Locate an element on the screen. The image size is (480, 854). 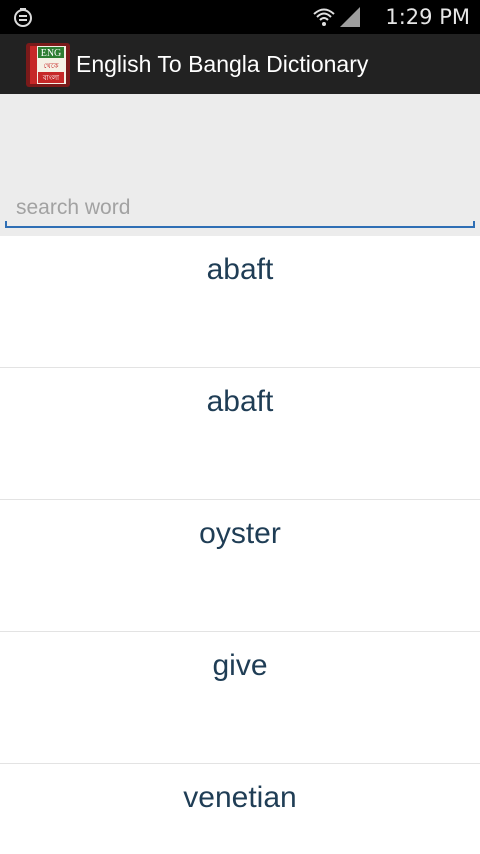
status-clock: 1:29 PM is located at coordinates (427, 17).